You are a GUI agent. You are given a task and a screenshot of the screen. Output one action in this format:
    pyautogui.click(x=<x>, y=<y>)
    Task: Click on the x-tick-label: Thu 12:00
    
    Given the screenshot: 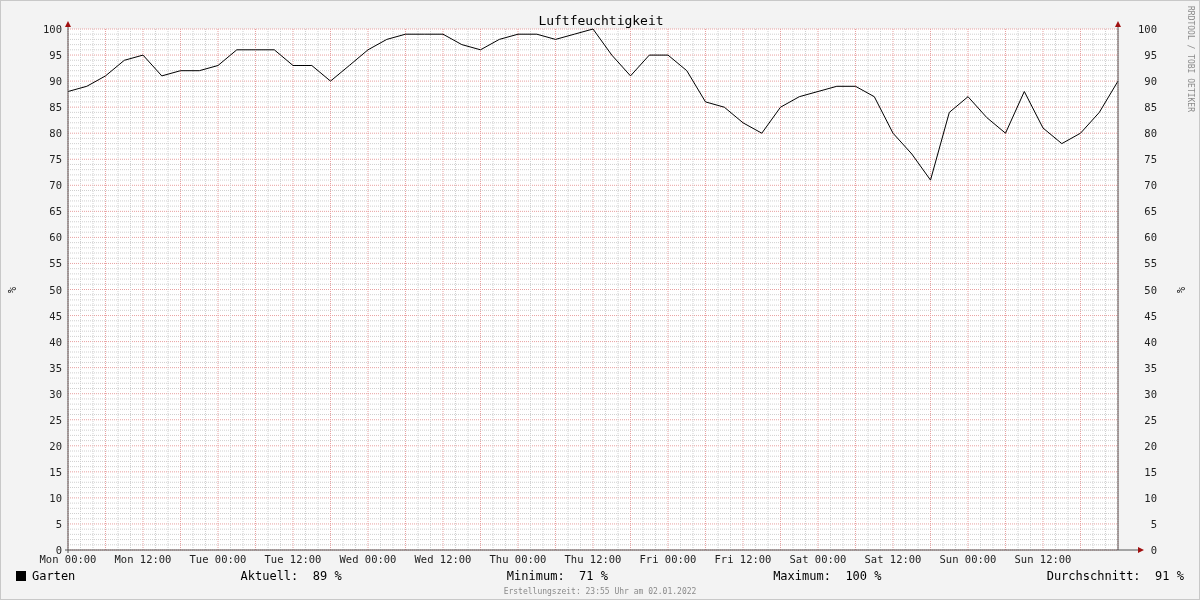 What is the action you would take?
    pyautogui.click(x=593, y=559)
    